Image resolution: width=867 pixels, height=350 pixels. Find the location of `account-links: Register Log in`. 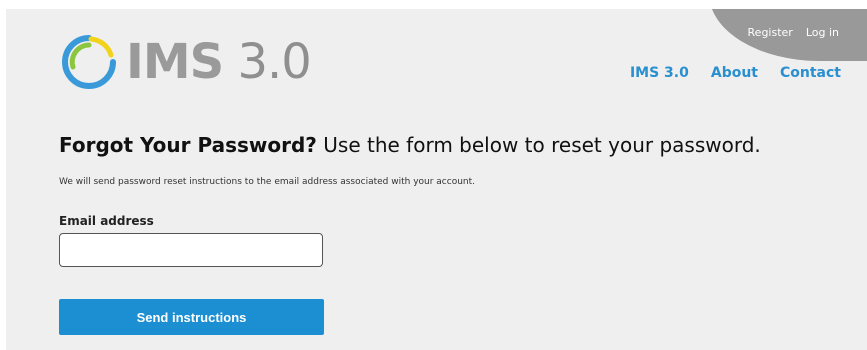

account-links: Register Log in is located at coordinates (793, 32).